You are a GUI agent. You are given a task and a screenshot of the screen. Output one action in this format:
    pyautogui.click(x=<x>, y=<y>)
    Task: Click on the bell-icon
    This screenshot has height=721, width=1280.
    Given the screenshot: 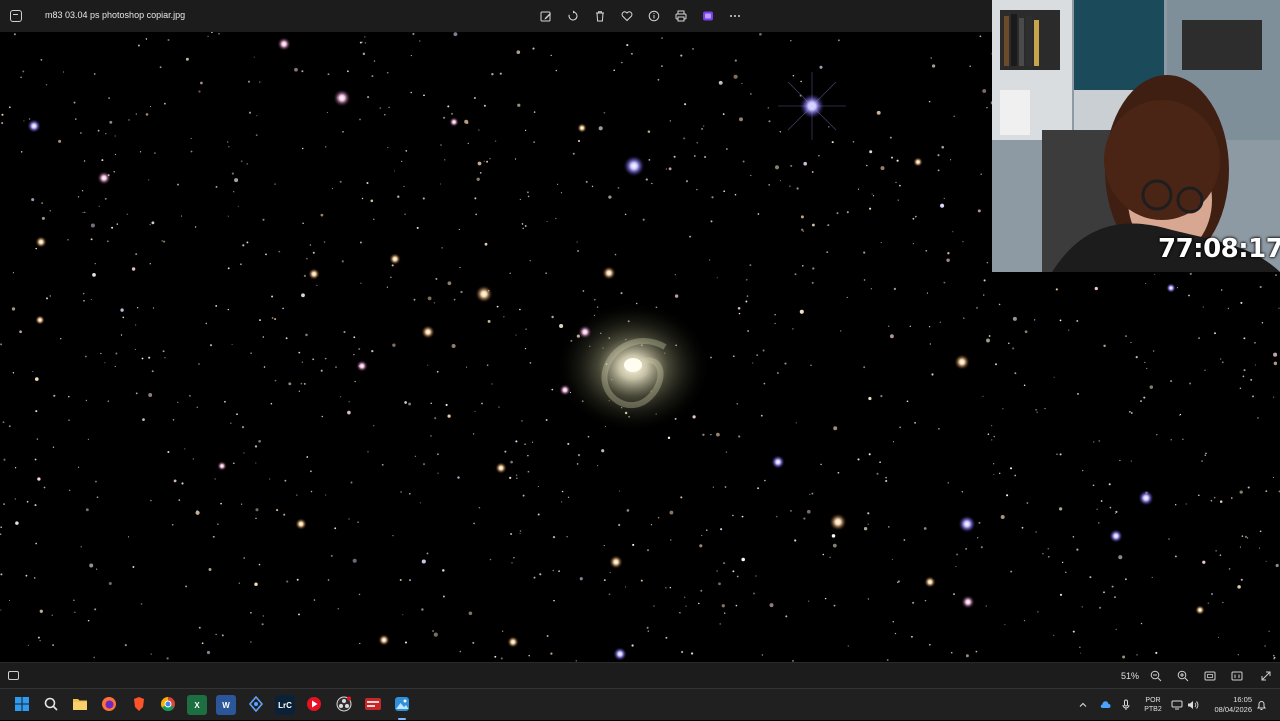 What is the action you would take?
    pyautogui.click(x=1261, y=705)
    